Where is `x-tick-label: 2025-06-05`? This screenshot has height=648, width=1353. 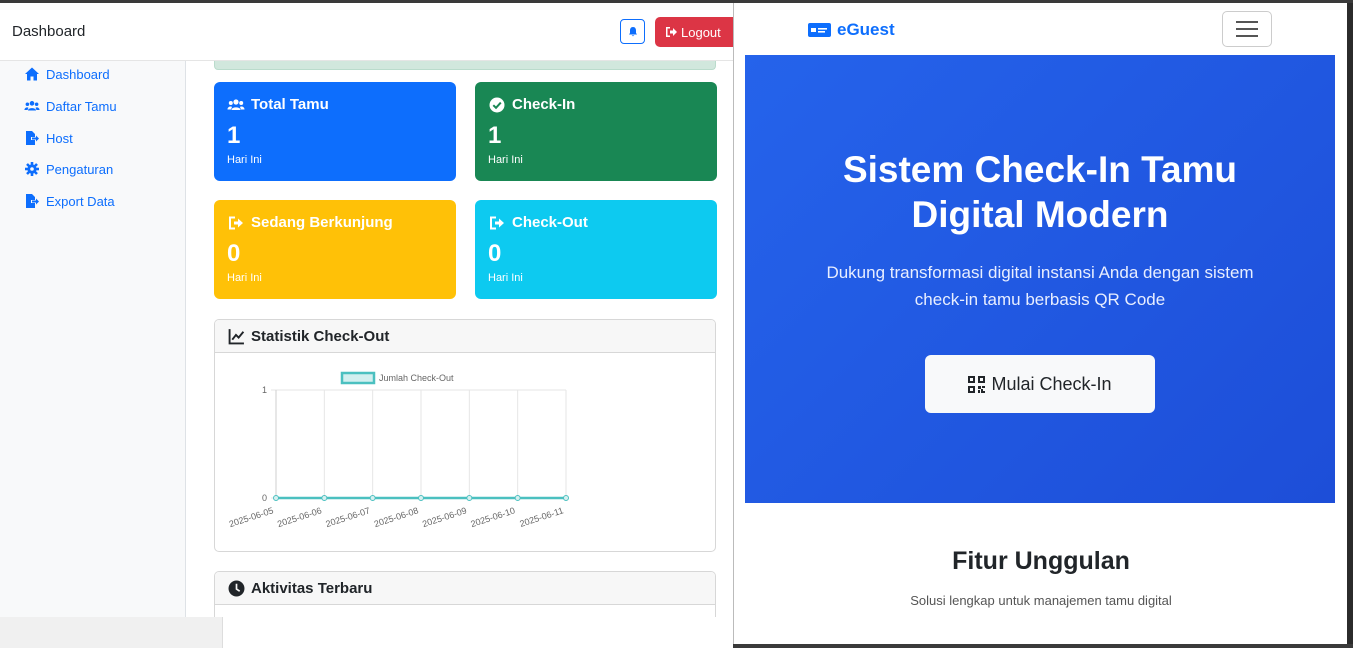
x-tick-label: 2025-06-05 is located at coordinates (251, 517).